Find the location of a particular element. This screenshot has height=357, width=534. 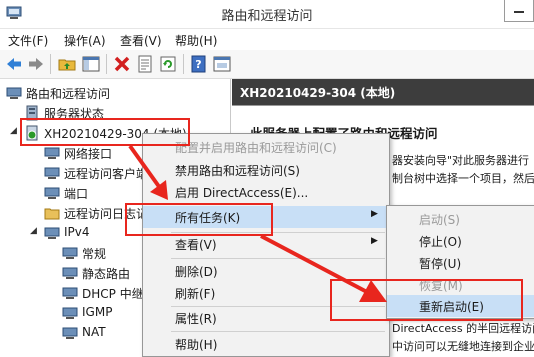

nat-icon is located at coordinates (70, 333).